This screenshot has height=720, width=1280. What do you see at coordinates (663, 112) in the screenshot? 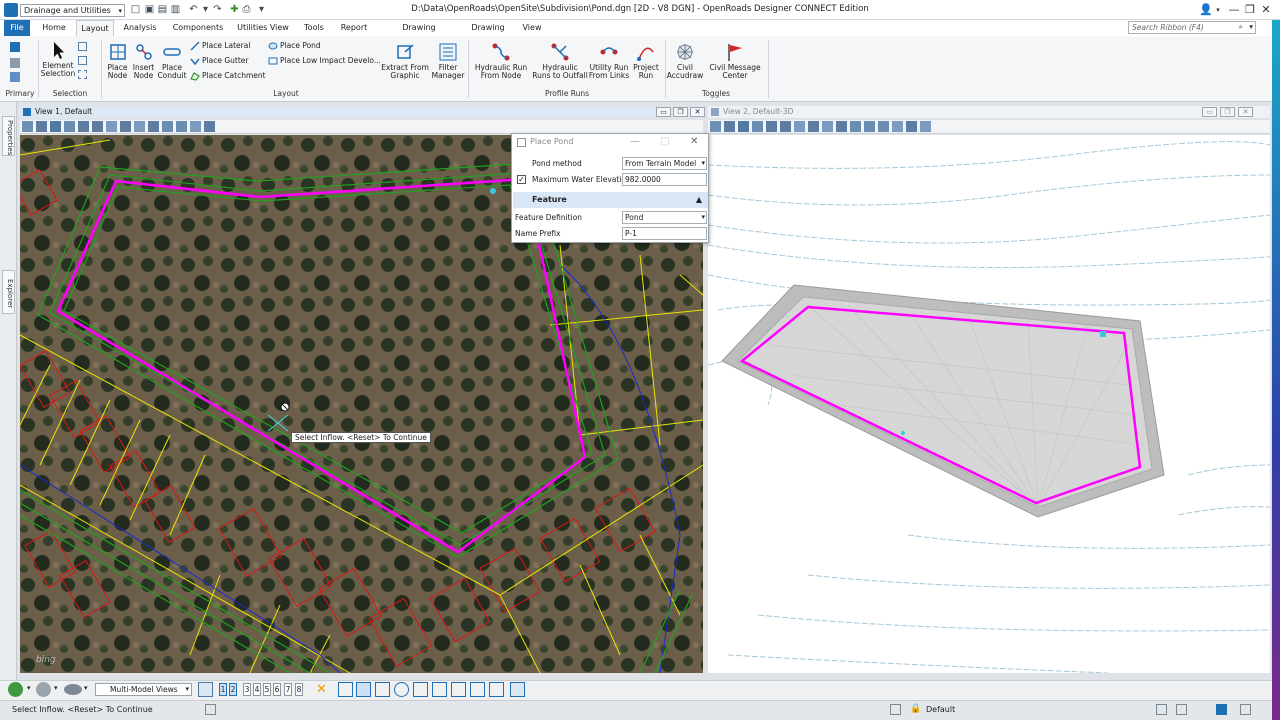
I see `minimize-icon: ▭` at bounding box center [663, 112].